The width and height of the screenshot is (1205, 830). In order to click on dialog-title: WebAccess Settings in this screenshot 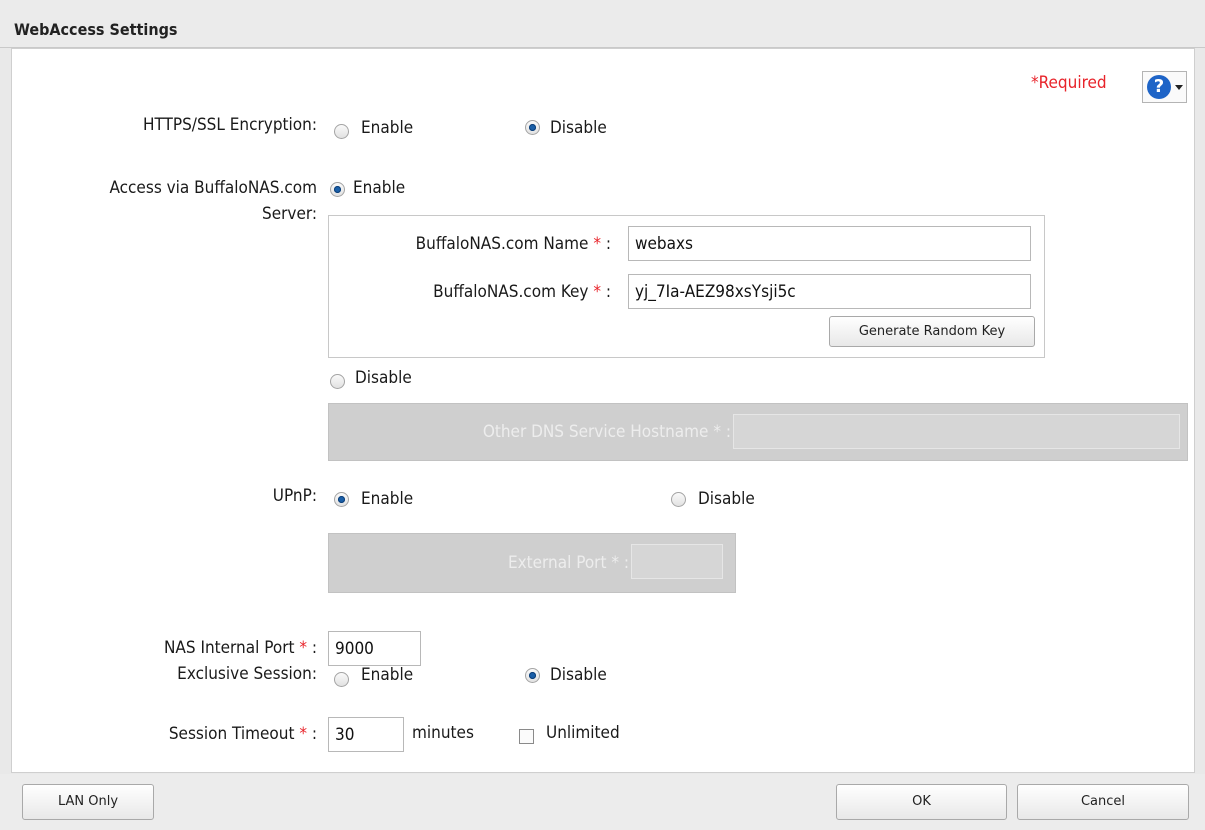, I will do `click(96, 29)`.